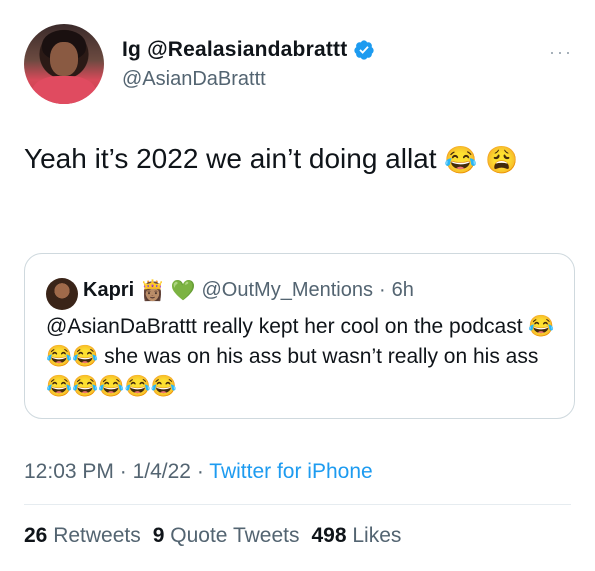 The width and height of the screenshot is (595, 571). Describe the element at coordinates (234, 50) in the screenshot. I see `author-display-name: Ig @Realasiandabrattt` at that location.